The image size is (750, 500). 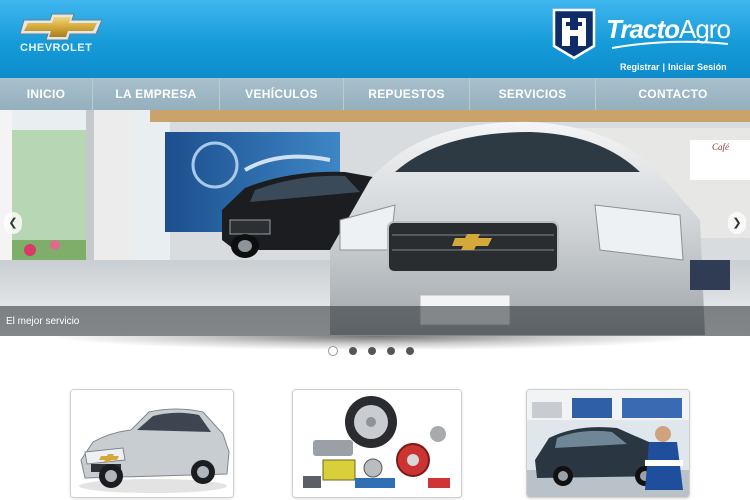 What do you see at coordinates (697, 67) in the screenshot?
I see `login-link: Iniciar Sesión` at bounding box center [697, 67].